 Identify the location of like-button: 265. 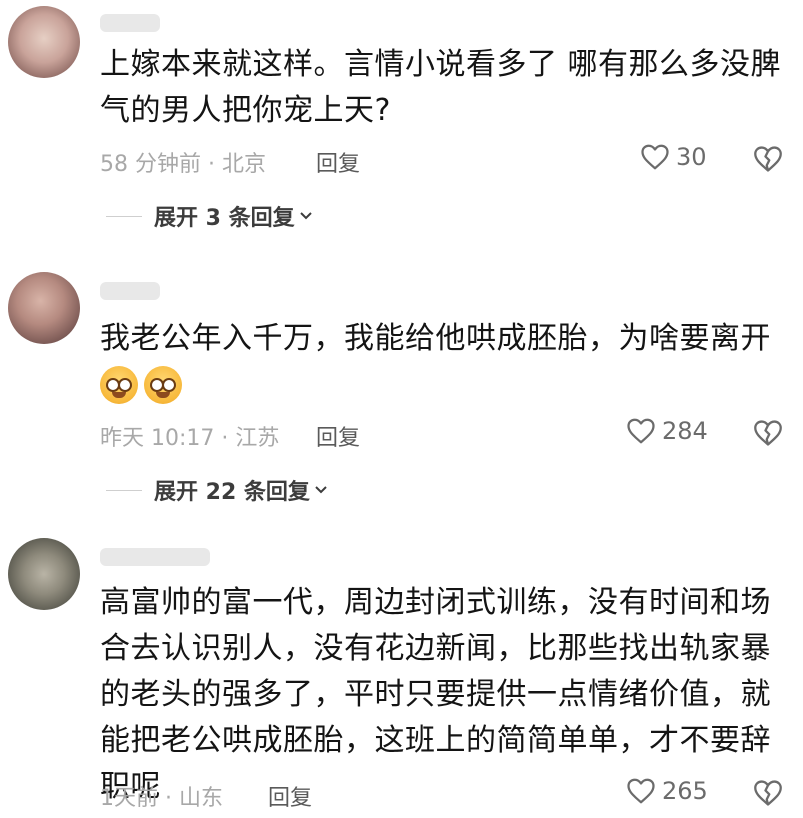
(667, 791).